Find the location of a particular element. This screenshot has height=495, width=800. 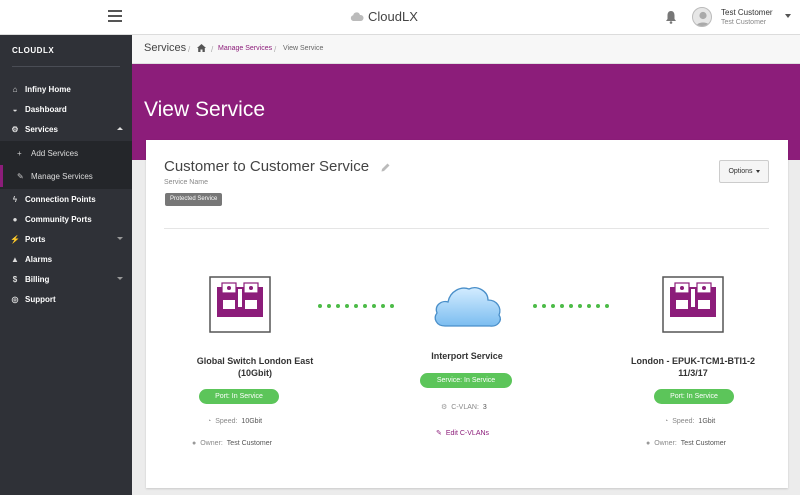

endpoint-a-speed: ◔ Speed: 10Gbit is located at coordinates (235, 421).